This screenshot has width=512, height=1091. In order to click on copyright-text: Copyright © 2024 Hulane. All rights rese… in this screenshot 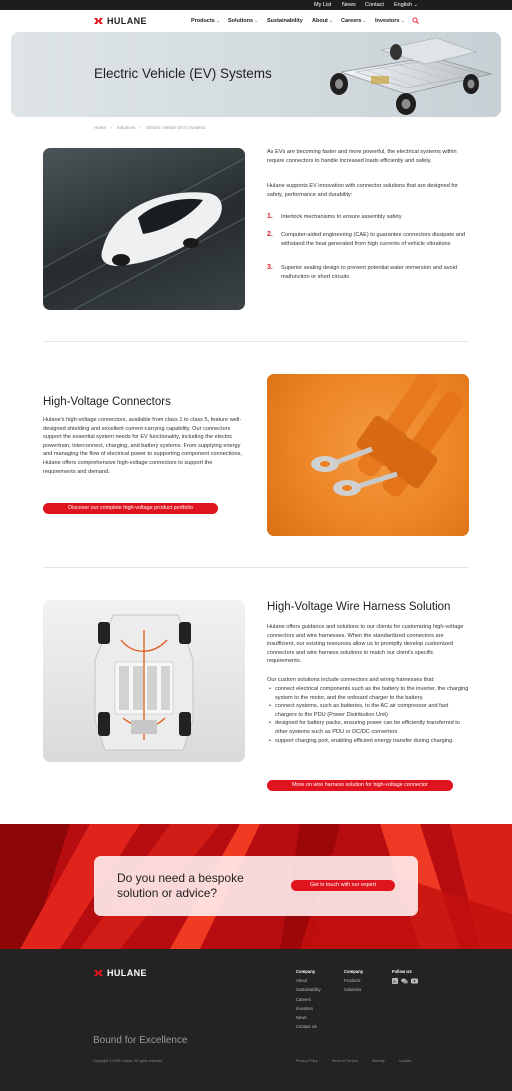, I will do `click(128, 1061)`.